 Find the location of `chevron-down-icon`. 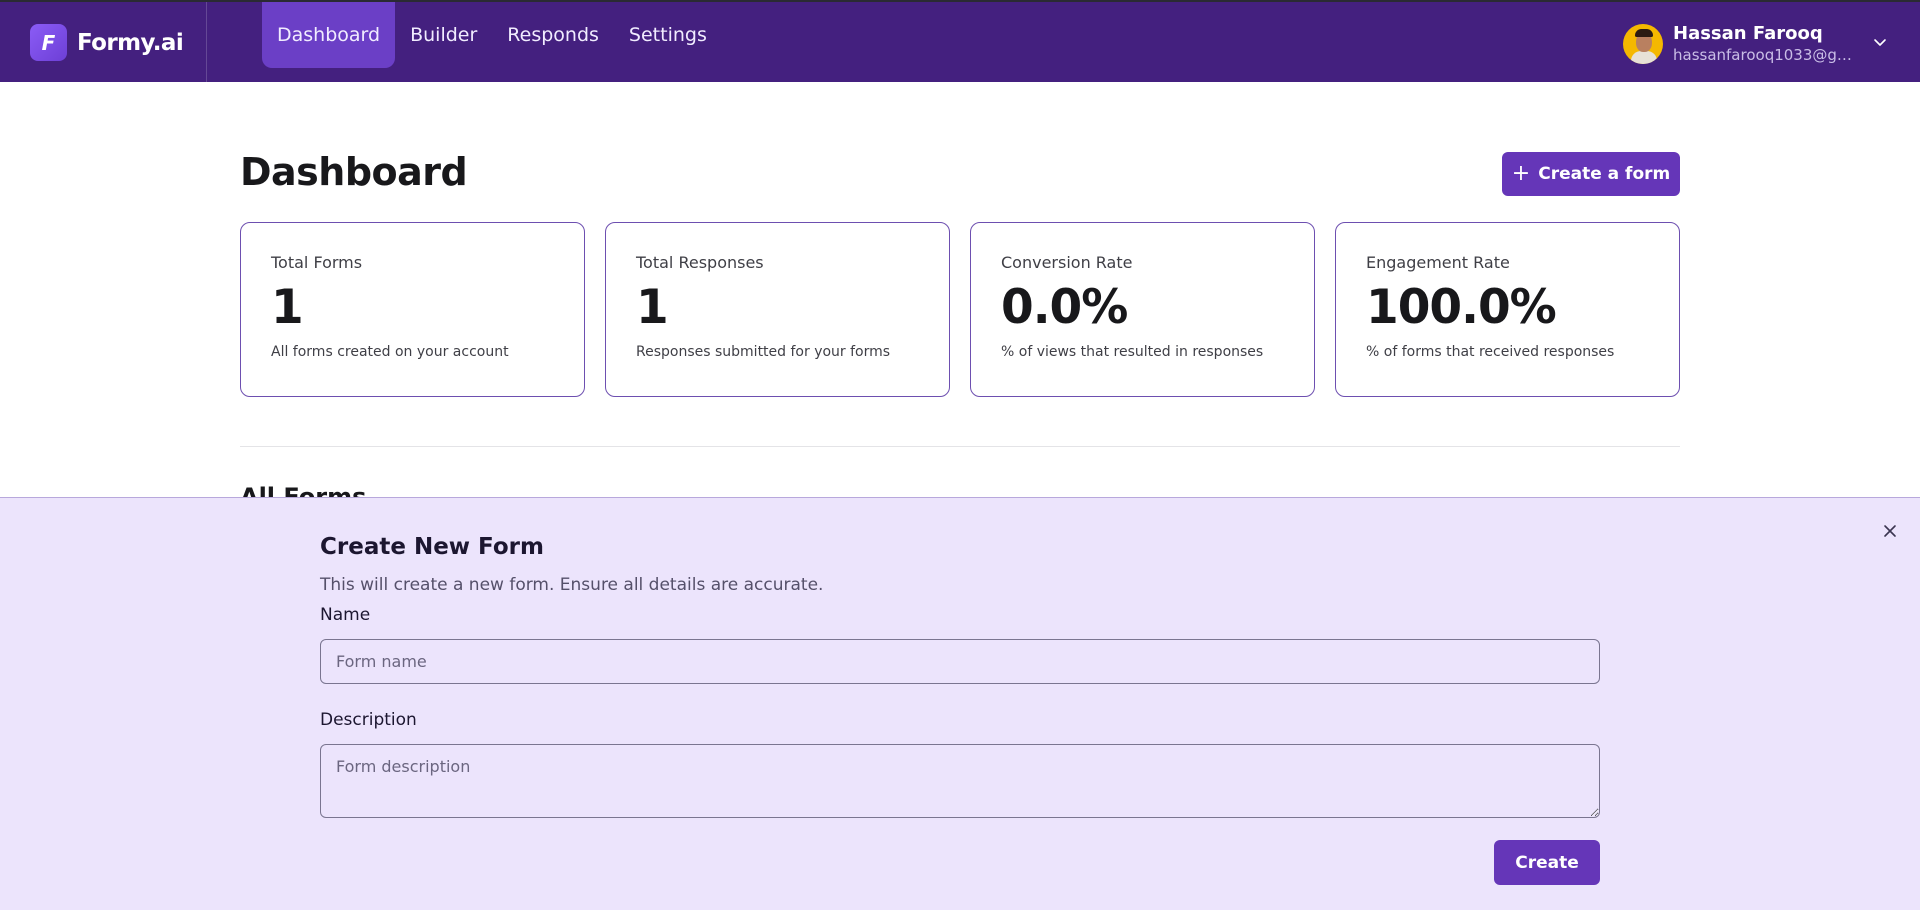

chevron-down-icon is located at coordinates (1880, 42).